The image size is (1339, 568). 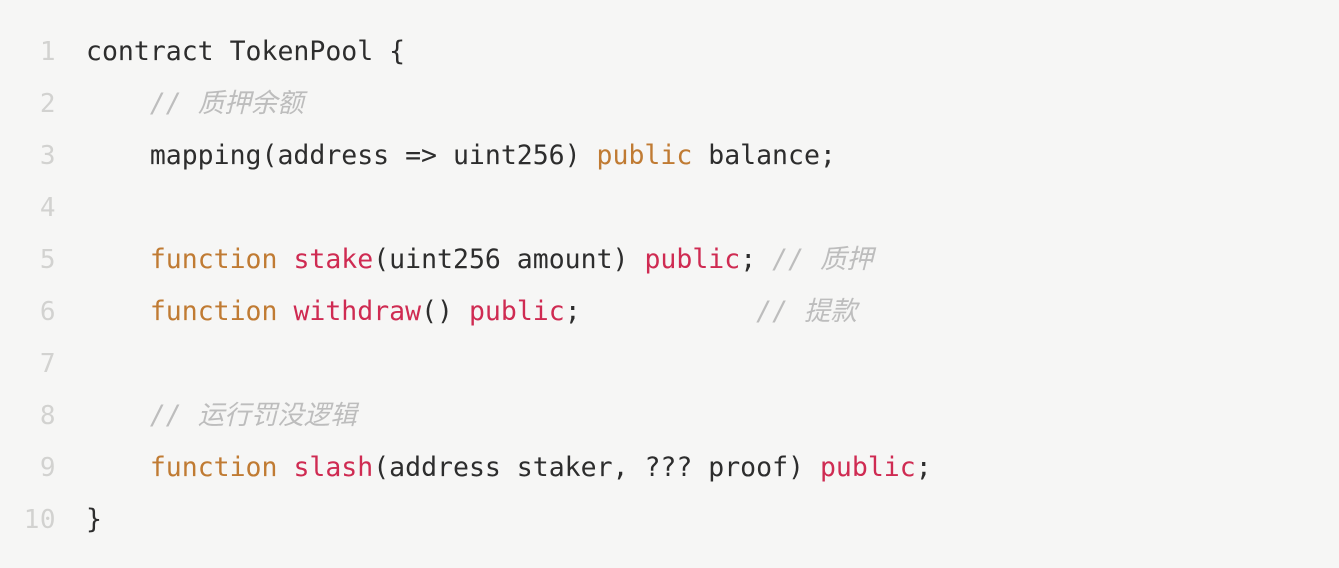 I want to click on line-content: // 运行罚没逻辑, so click(x=206, y=416).